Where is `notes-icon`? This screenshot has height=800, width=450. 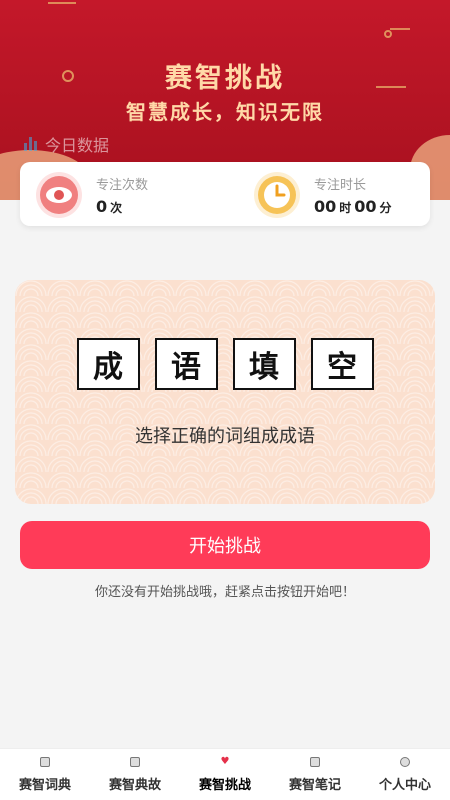
notes-icon is located at coordinates (315, 762).